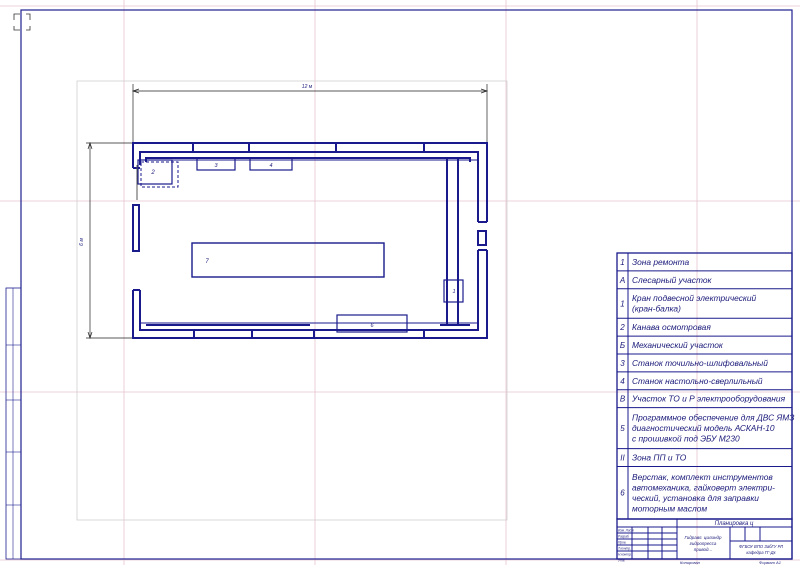 The width and height of the screenshot is (800, 565). I want to click on legend-row-text: Станок настольно-сверлильный, so click(697, 381).